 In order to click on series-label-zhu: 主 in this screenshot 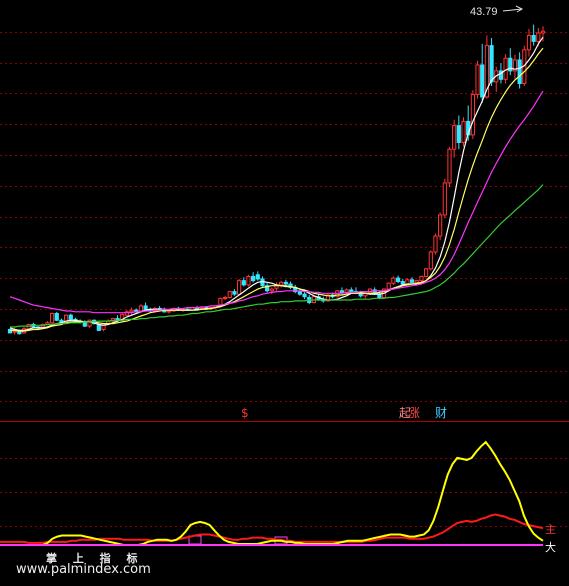, I will do `click(550, 529)`.